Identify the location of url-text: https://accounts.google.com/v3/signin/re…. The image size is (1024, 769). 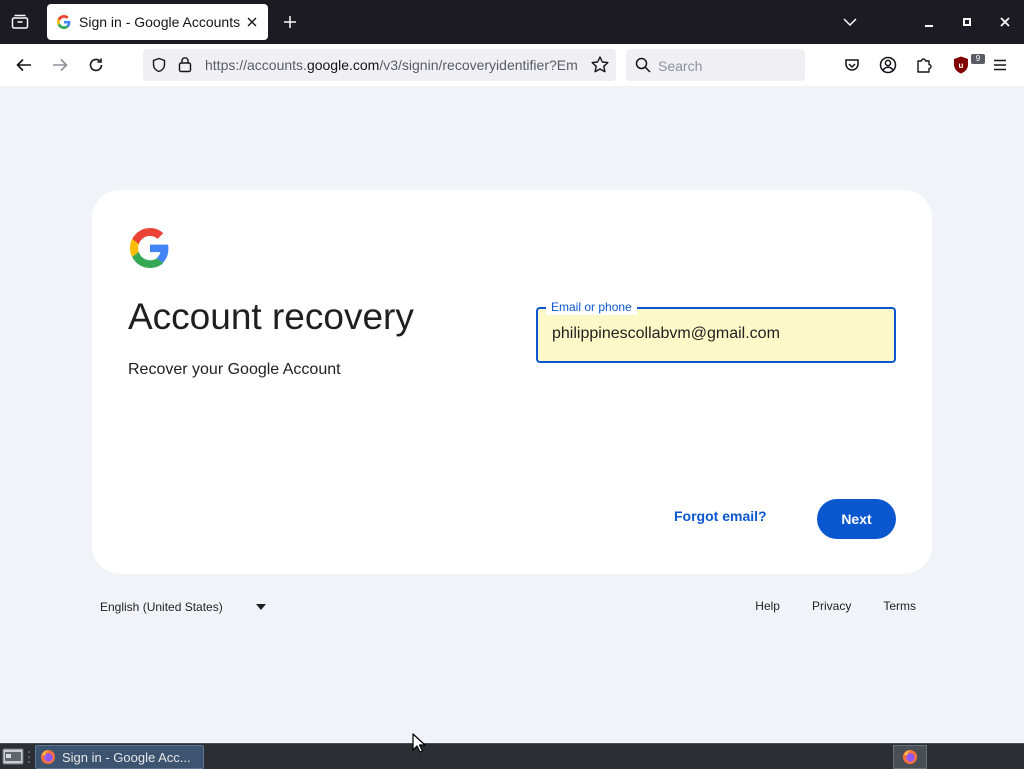
(392, 66).